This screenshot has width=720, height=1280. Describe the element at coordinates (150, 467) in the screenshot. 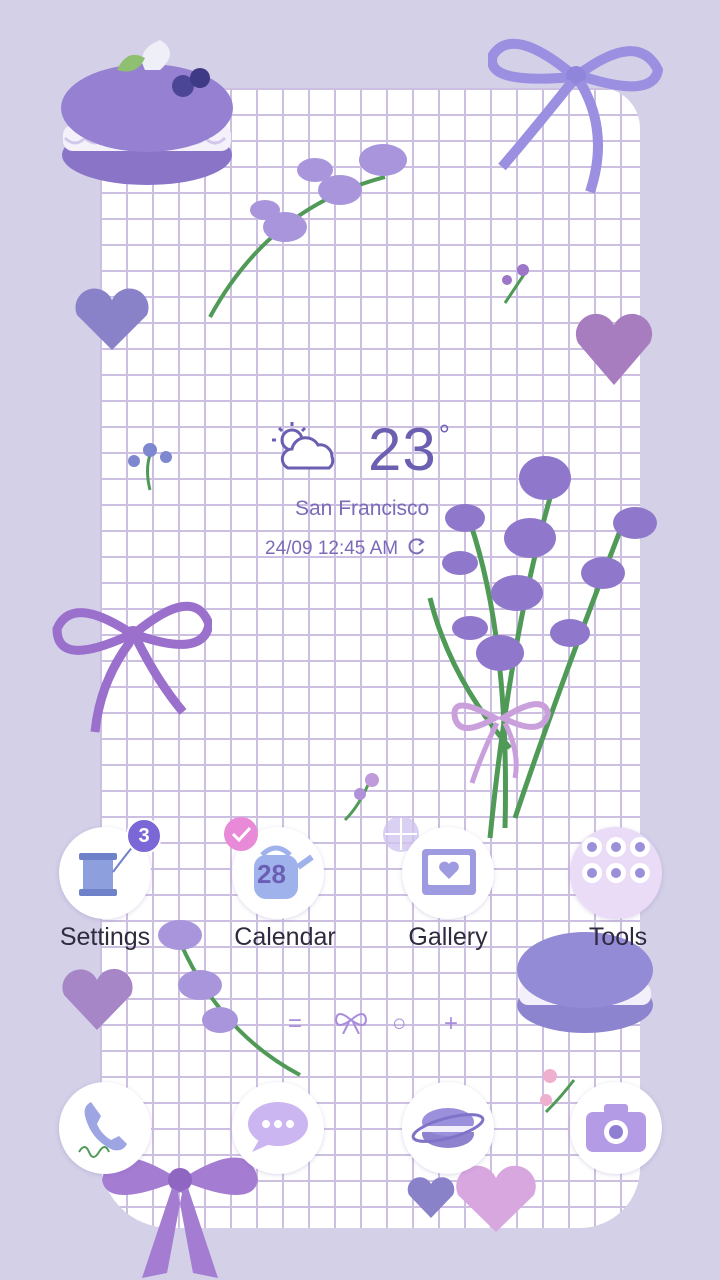

I see `blue-flower-icon` at that location.